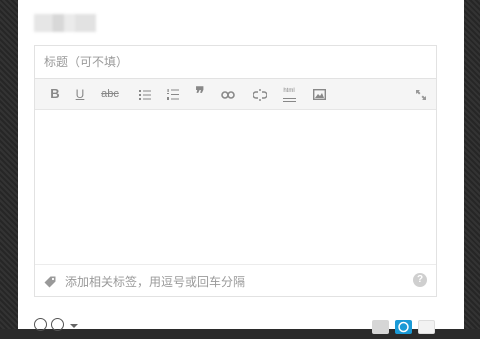  Describe the element at coordinates (228, 94) in the screenshot. I see `link-icon` at that location.